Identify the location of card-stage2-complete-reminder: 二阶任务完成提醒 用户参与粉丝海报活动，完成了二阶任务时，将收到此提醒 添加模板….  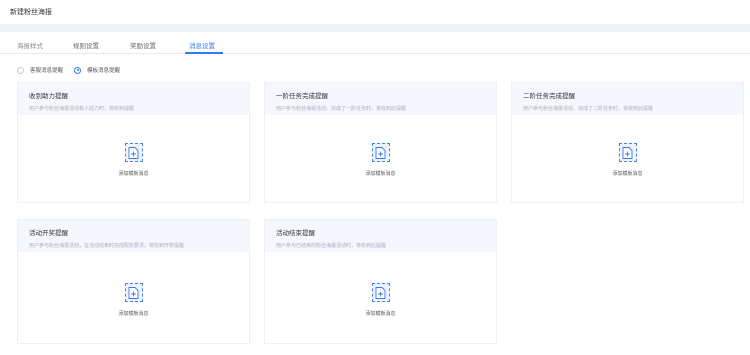
(627, 142).